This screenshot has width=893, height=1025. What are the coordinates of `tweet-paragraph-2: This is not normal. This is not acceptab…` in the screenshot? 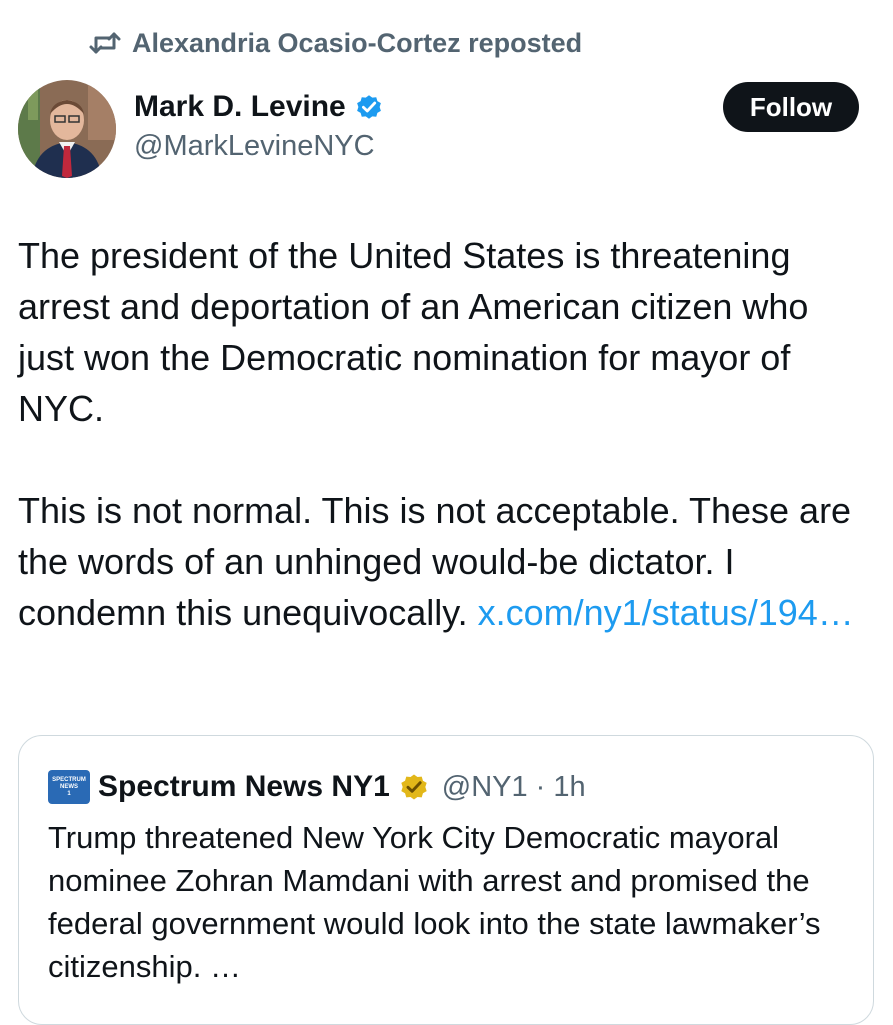 It's located at (443, 561).